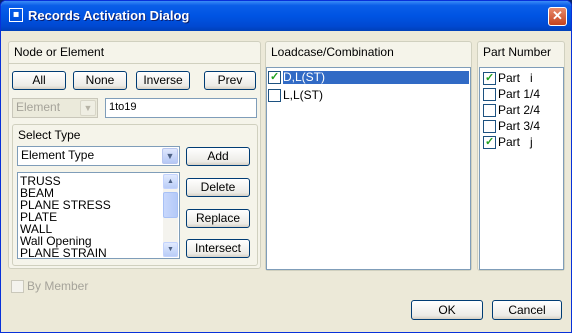 This screenshot has width=572, height=333. Describe the element at coordinates (218, 156) in the screenshot. I see `add-button: Add` at that location.